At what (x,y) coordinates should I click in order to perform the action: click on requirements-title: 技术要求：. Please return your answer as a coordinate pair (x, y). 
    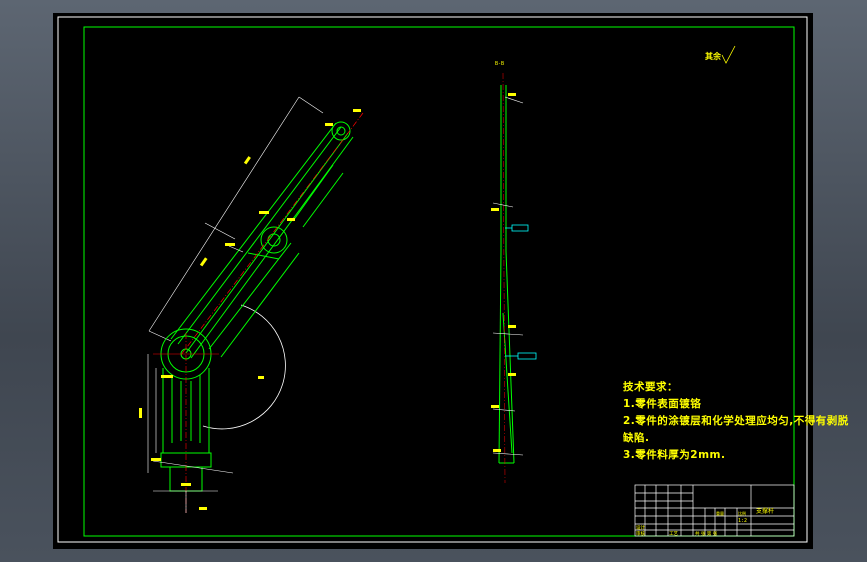
    Looking at the image, I should click on (650, 387).